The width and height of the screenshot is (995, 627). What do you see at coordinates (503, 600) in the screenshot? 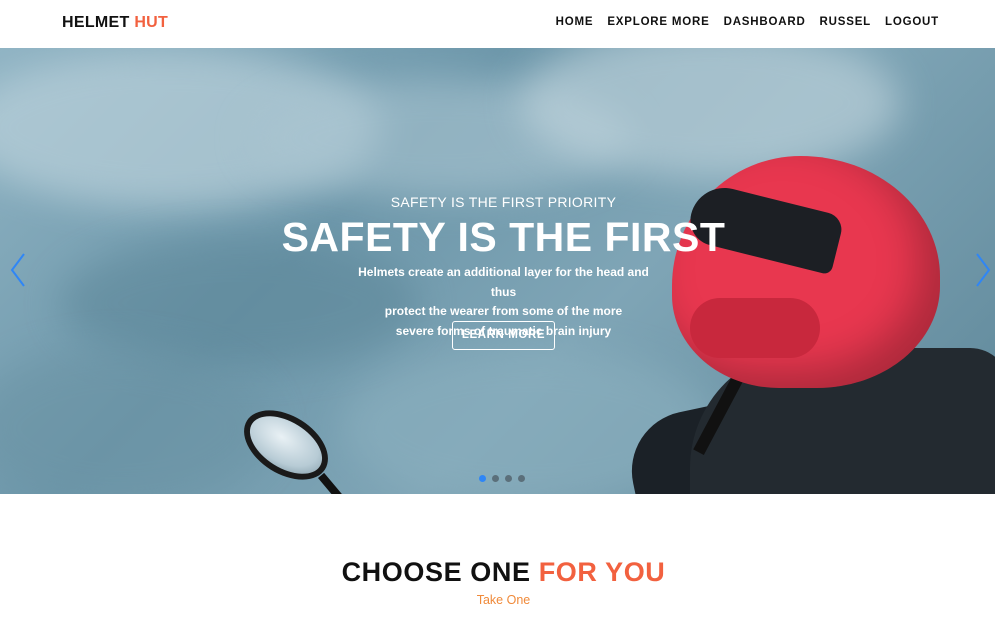
I see `section-subtitle: Take One` at bounding box center [503, 600].